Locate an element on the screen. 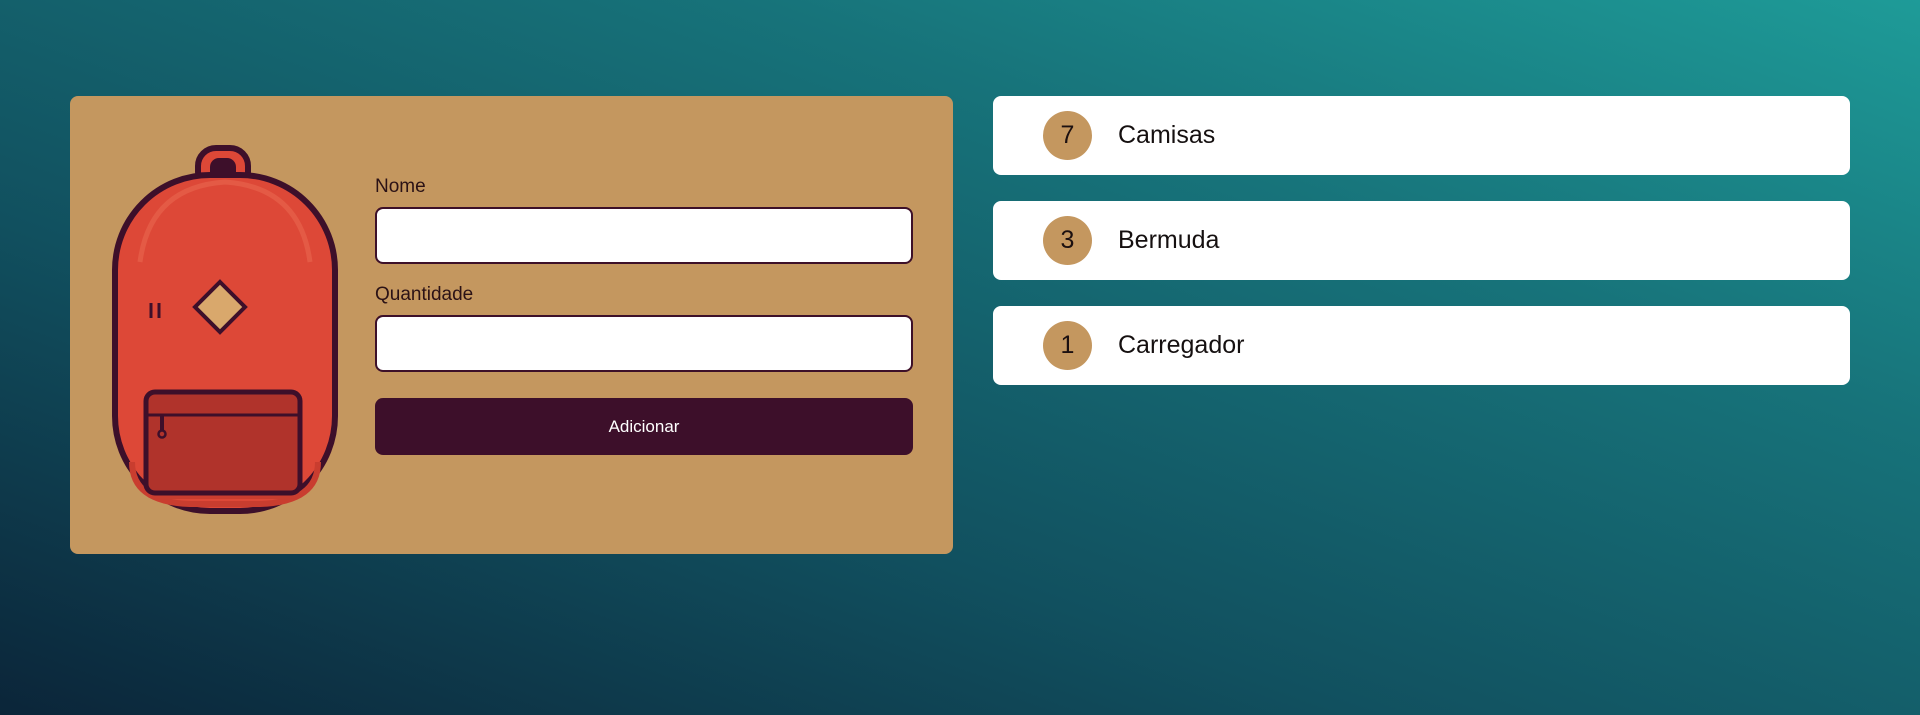 The width and height of the screenshot is (1920, 715). item-name: Carregador is located at coordinates (1181, 345).